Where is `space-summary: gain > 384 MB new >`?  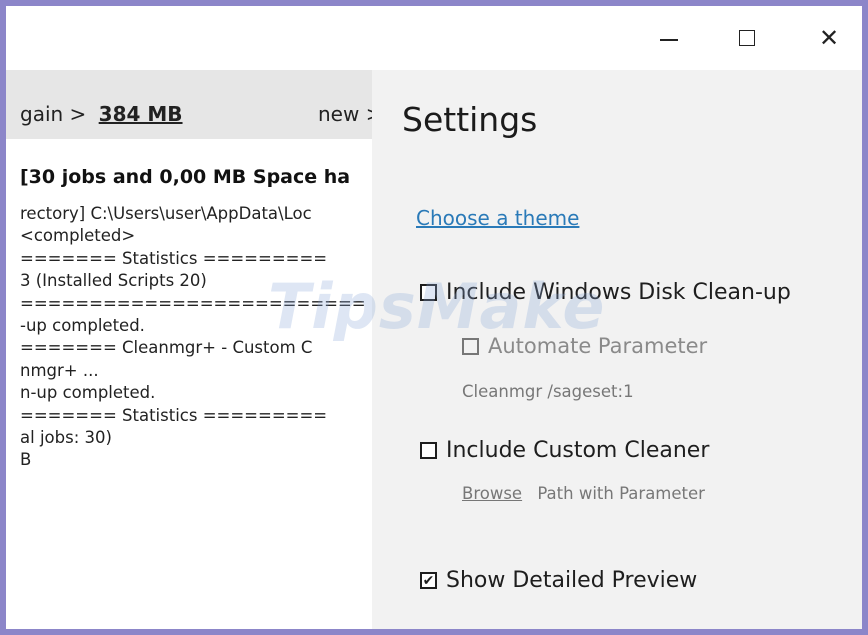 space-summary: gain > 384 MB new > is located at coordinates (201, 114).